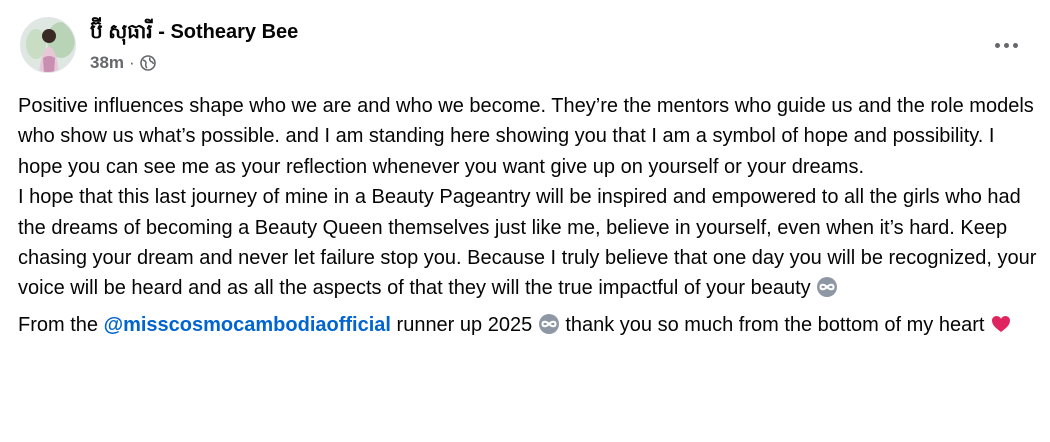 The width and height of the screenshot is (1050, 442). I want to click on post-meta: 38m ·, so click(123, 63).